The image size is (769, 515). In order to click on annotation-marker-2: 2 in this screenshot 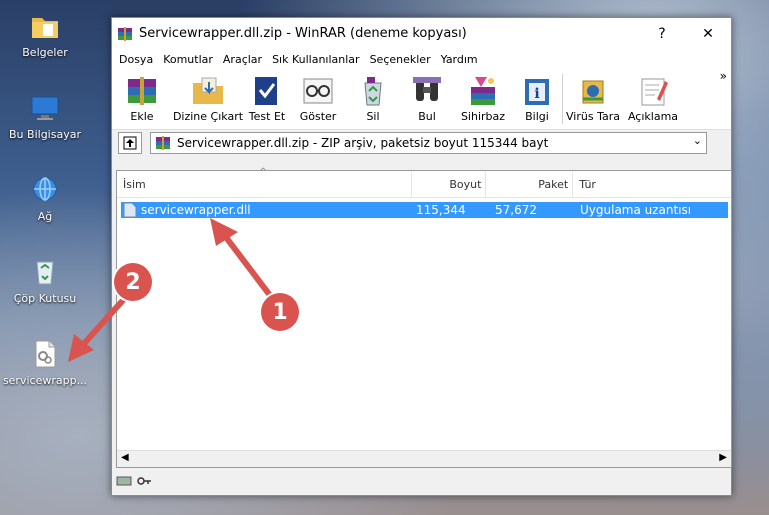, I will do `click(133, 282)`.